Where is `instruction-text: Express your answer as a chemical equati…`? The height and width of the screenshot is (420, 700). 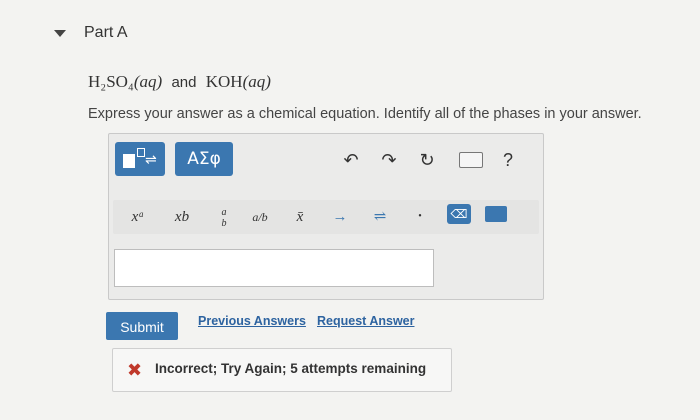 instruction-text: Express your answer as a chemical equati… is located at coordinates (365, 114).